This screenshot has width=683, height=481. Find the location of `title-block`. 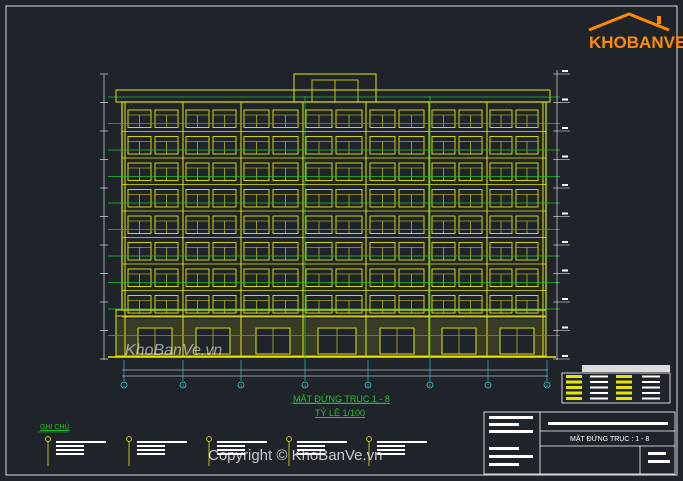

title-block is located at coordinates (579, 443).